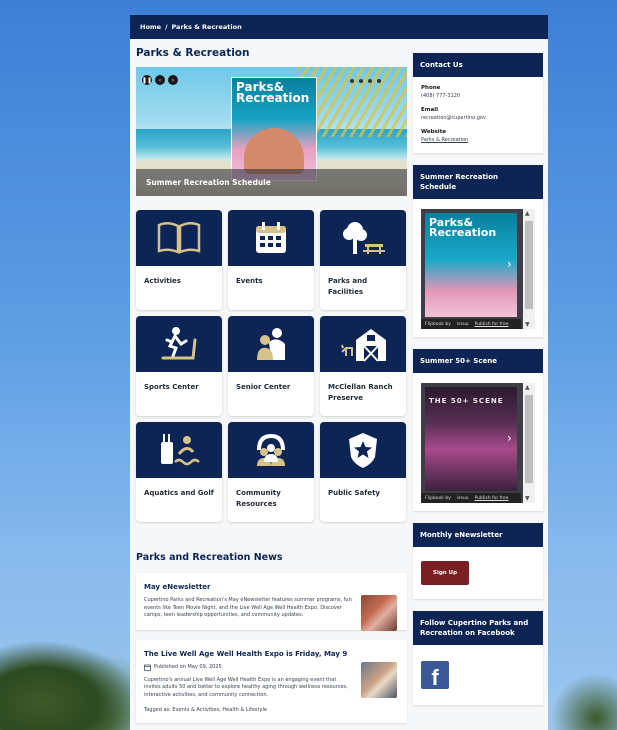 Image resolution: width=617 pixels, height=730 pixels. What do you see at coordinates (173, 80) in the screenshot?
I see `next-slide-button: ›` at bounding box center [173, 80].